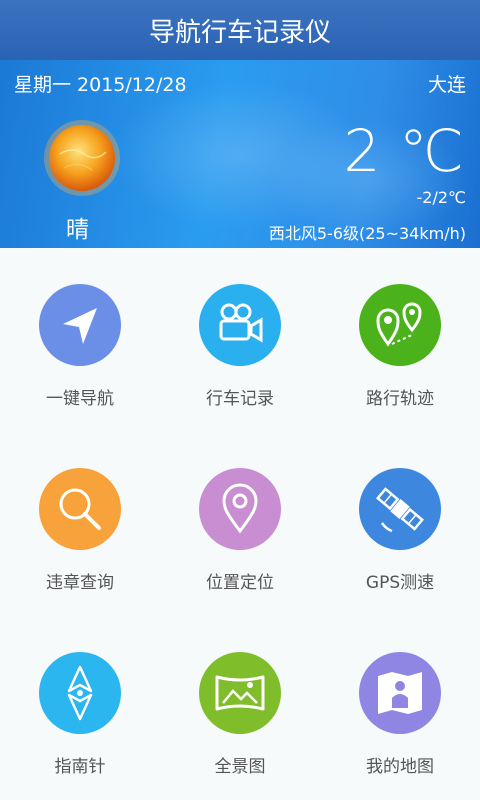 The image size is (480, 800). What do you see at coordinates (400, 399) in the screenshot?
I see `menu-item-label: 路行轨迹` at bounding box center [400, 399].